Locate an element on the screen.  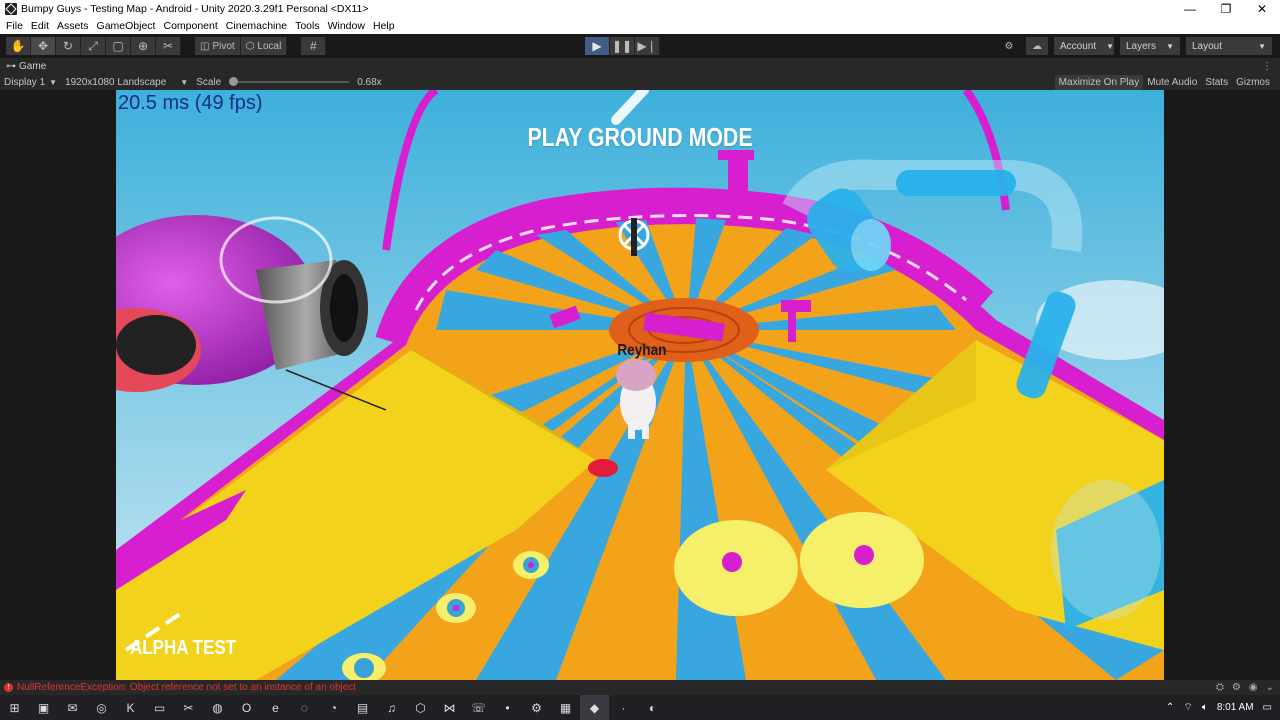
grid-tools: # is located at coordinates (314, 46).